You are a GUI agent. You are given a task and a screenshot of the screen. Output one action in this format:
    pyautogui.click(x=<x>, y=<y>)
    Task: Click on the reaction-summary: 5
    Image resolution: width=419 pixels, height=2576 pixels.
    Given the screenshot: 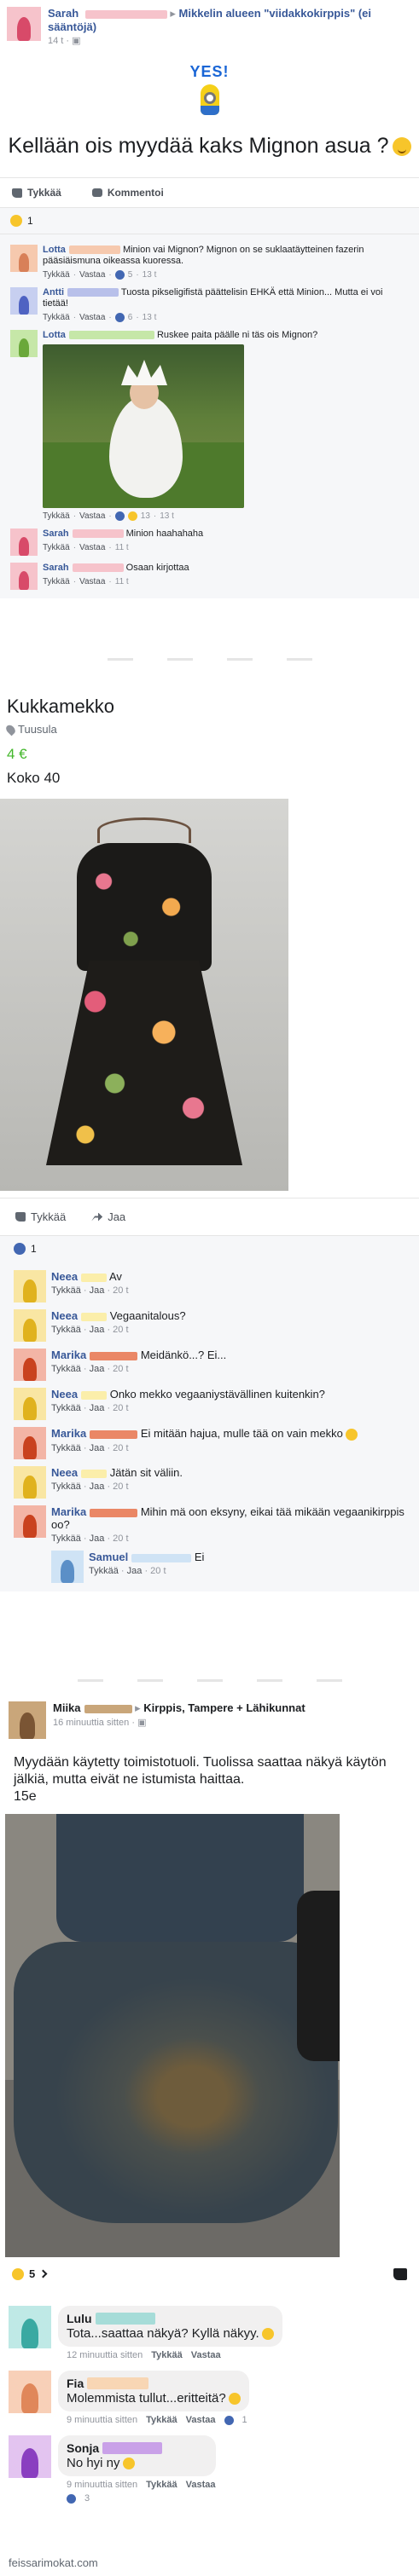 What is the action you would take?
    pyautogui.click(x=30, y=2273)
    